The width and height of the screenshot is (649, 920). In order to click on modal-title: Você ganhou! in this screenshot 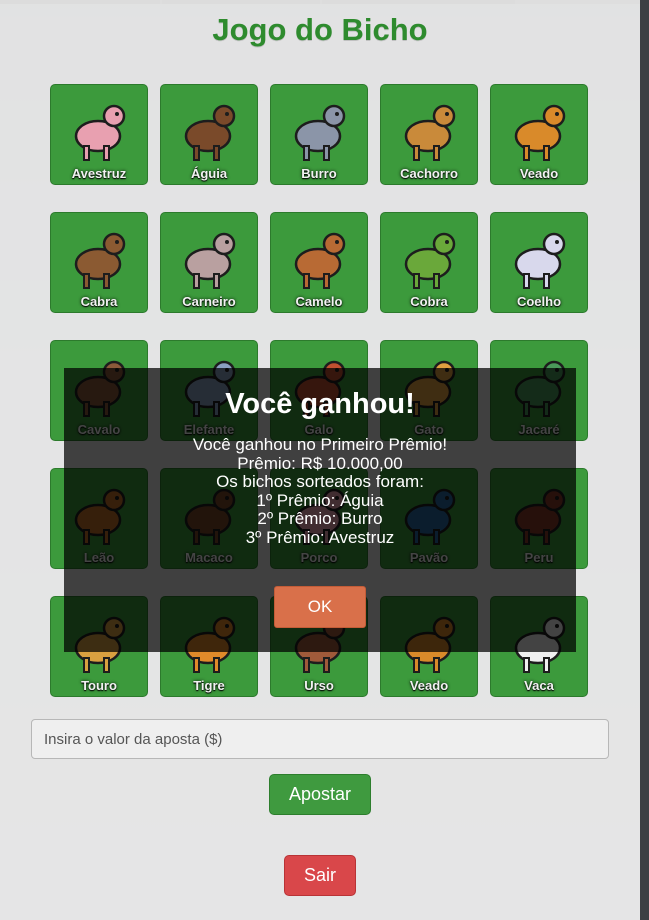, I will do `click(320, 404)`.